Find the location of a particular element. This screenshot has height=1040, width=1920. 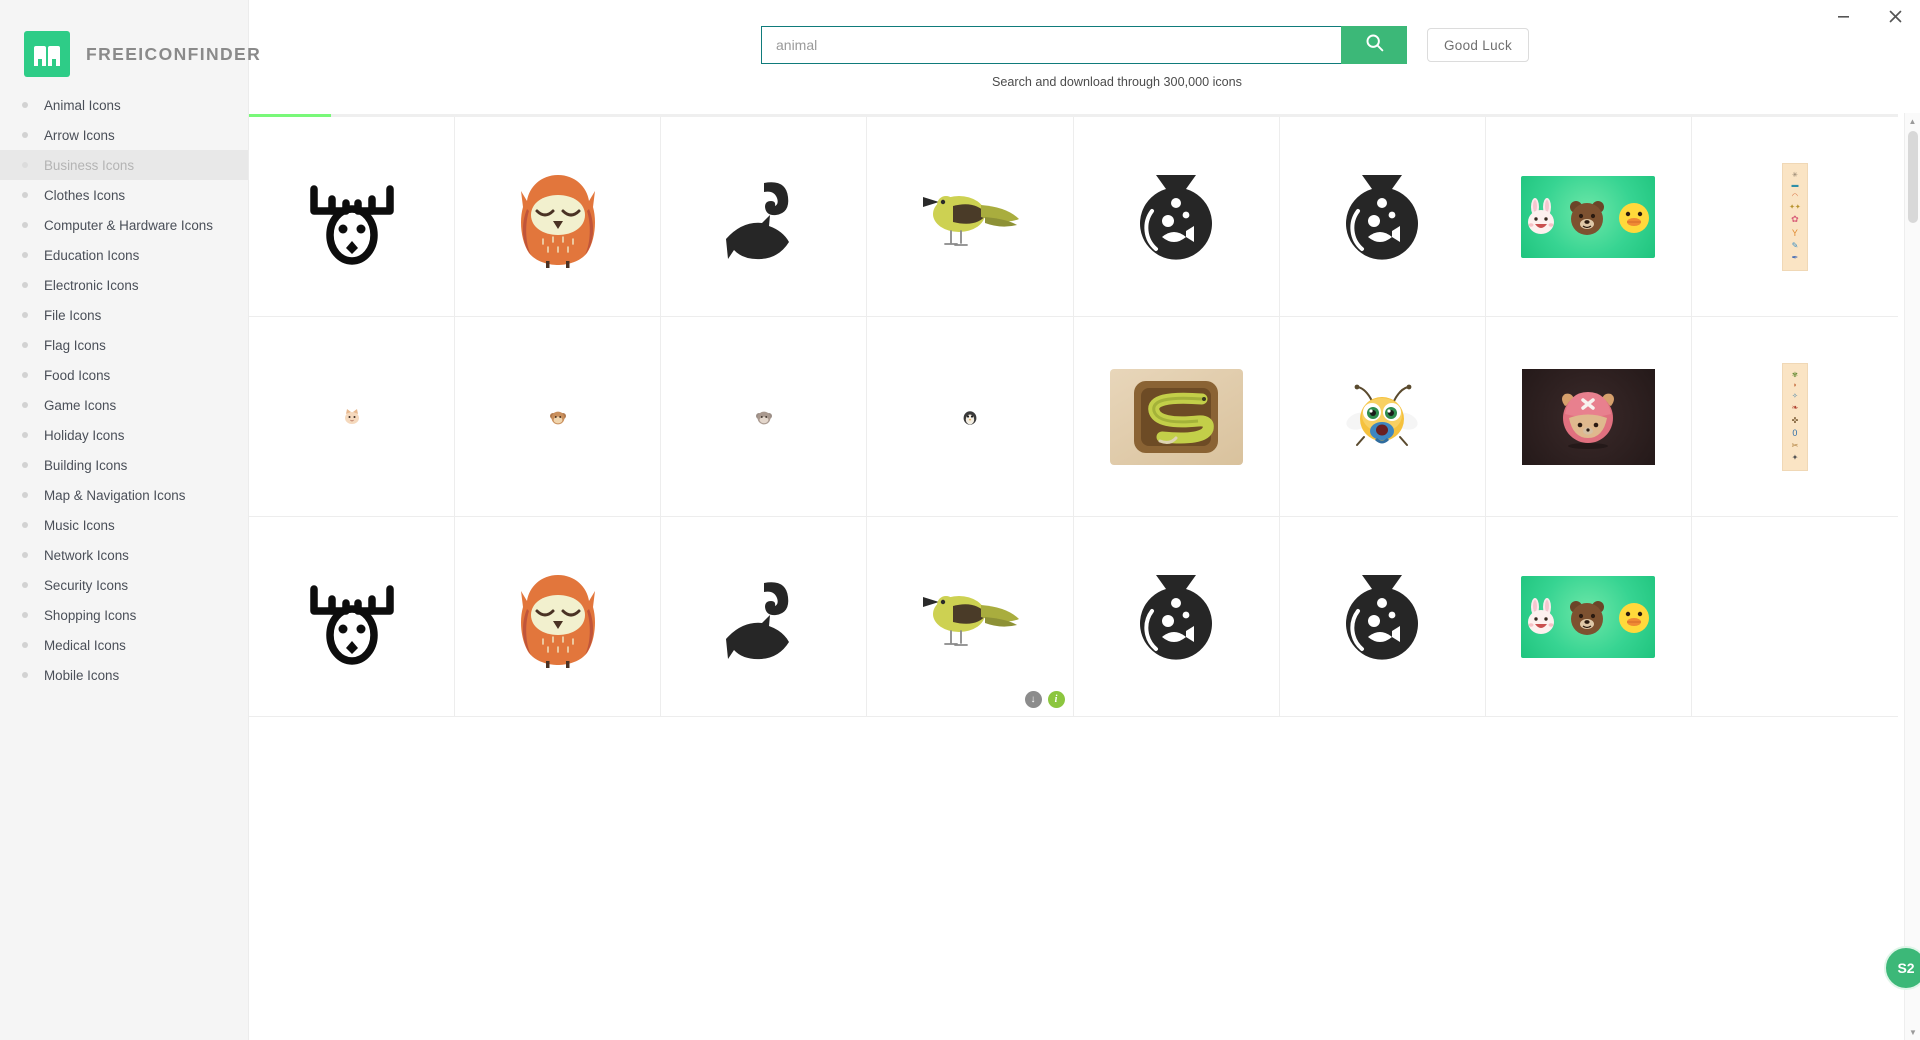

bird-icon is located at coordinates (970, 617).